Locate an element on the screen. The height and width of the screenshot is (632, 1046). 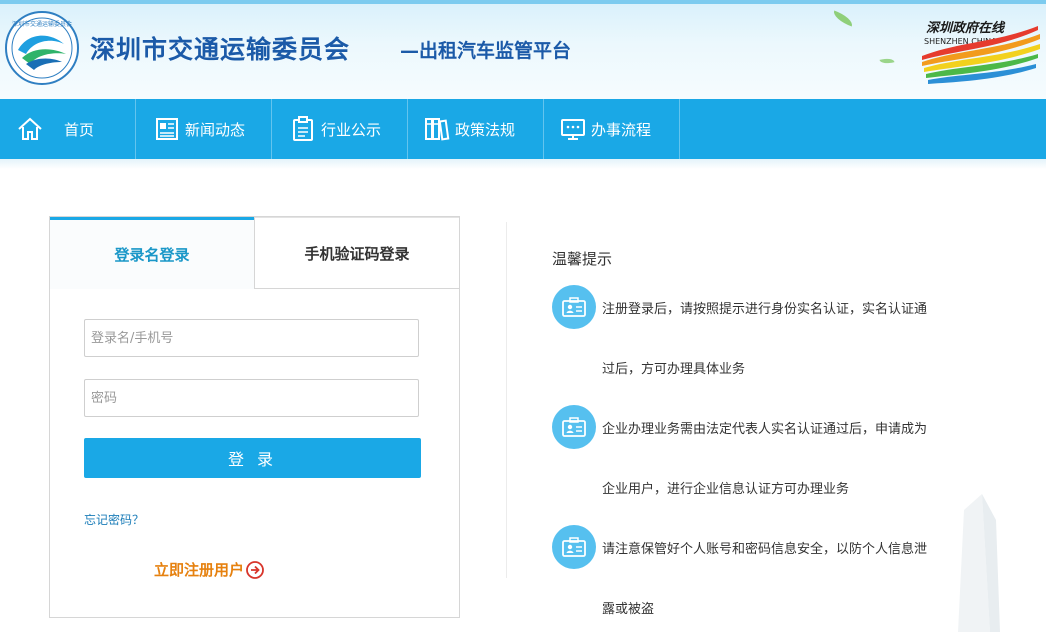
site-title: 深圳市交通运输委员会 is located at coordinates (220, 49).